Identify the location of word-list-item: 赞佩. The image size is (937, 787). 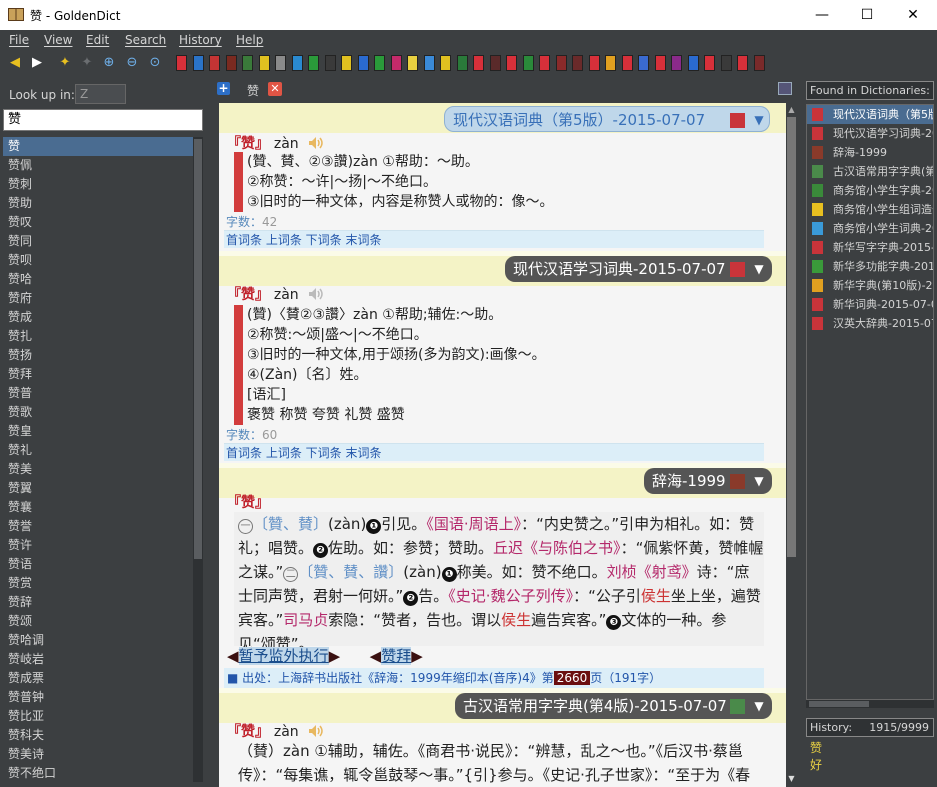
(98, 165).